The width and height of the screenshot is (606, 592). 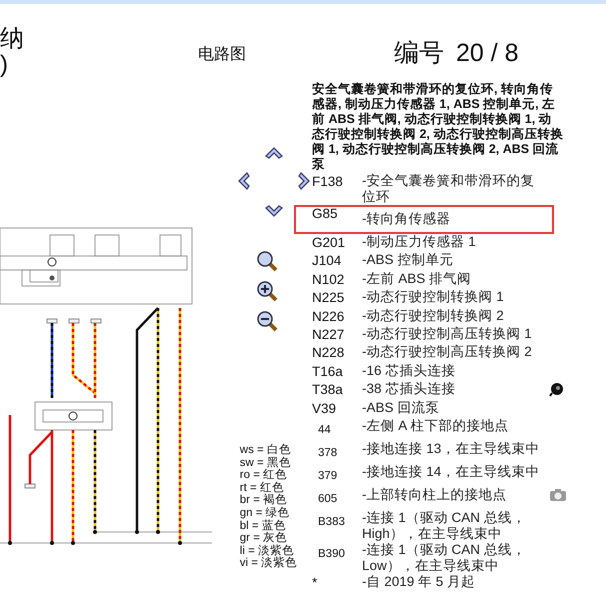 What do you see at coordinates (267, 321) in the screenshot?
I see `zoom-out-icon` at bounding box center [267, 321].